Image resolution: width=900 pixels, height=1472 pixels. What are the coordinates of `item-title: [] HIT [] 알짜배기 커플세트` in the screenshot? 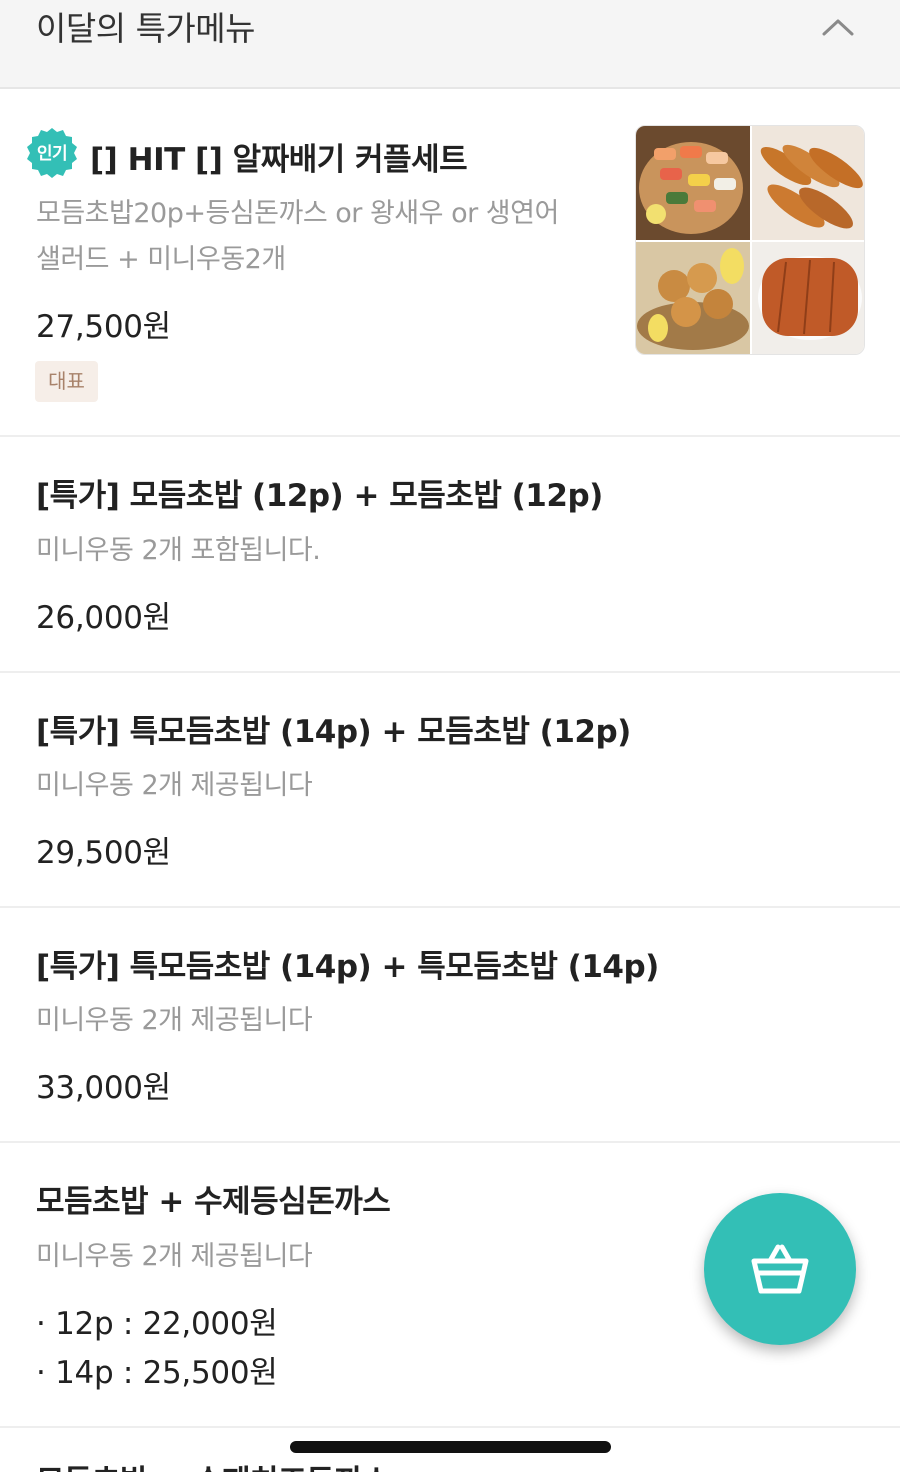 It's located at (279, 160).